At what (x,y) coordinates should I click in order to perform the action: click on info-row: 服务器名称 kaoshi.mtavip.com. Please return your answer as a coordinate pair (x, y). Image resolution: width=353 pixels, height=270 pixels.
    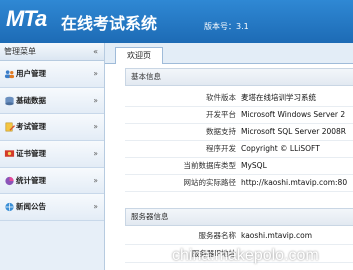
    Looking at the image, I should click on (239, 236).